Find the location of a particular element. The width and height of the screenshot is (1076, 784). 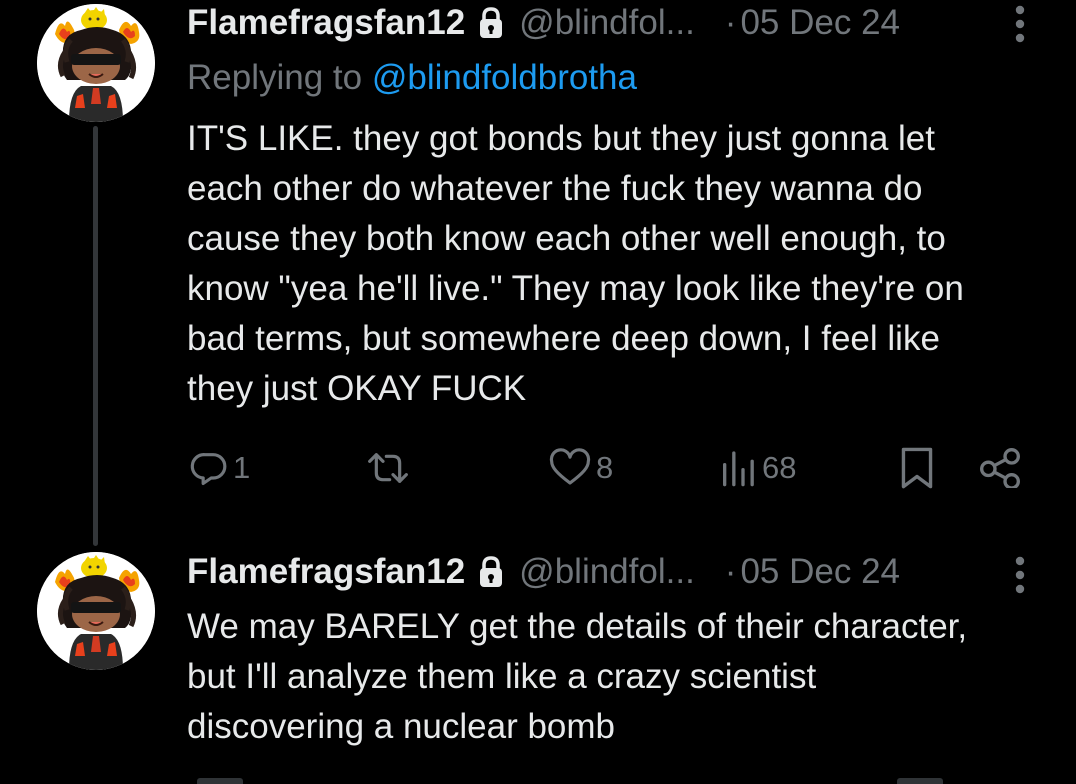

views-button: 68 is located at coordinates (757, 468).